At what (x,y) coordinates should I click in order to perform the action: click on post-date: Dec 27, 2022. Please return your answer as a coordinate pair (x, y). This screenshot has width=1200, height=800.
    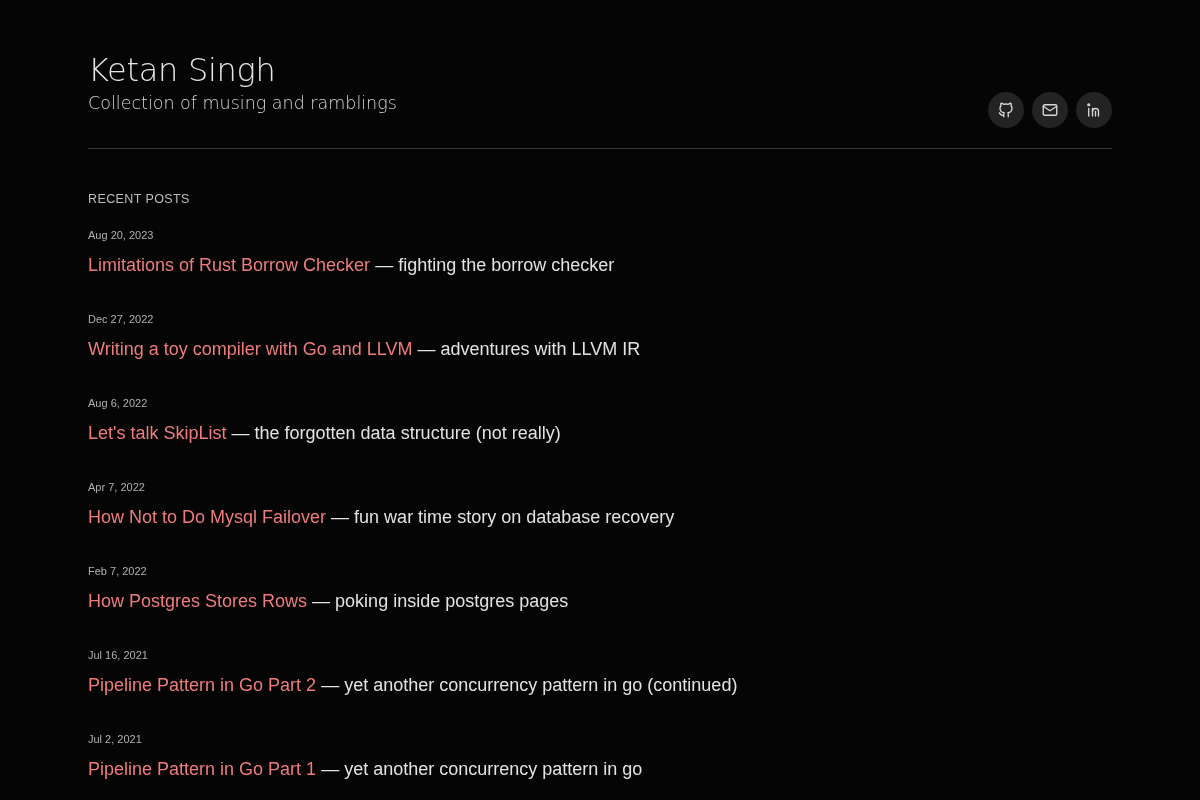
    Looking at the image, I should click on (121, 319).